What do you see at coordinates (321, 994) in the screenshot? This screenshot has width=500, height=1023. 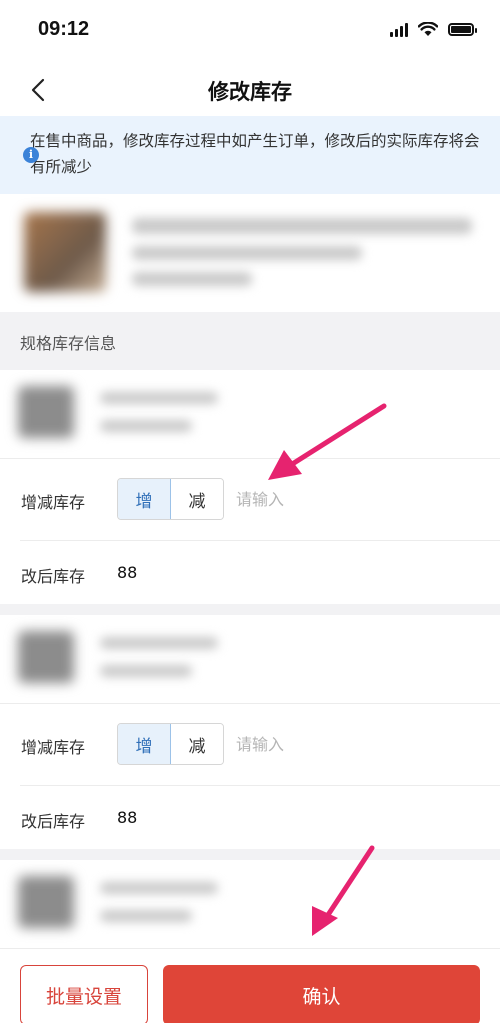 I see `confirm-button: 确认` at bounding box center [321, 994].